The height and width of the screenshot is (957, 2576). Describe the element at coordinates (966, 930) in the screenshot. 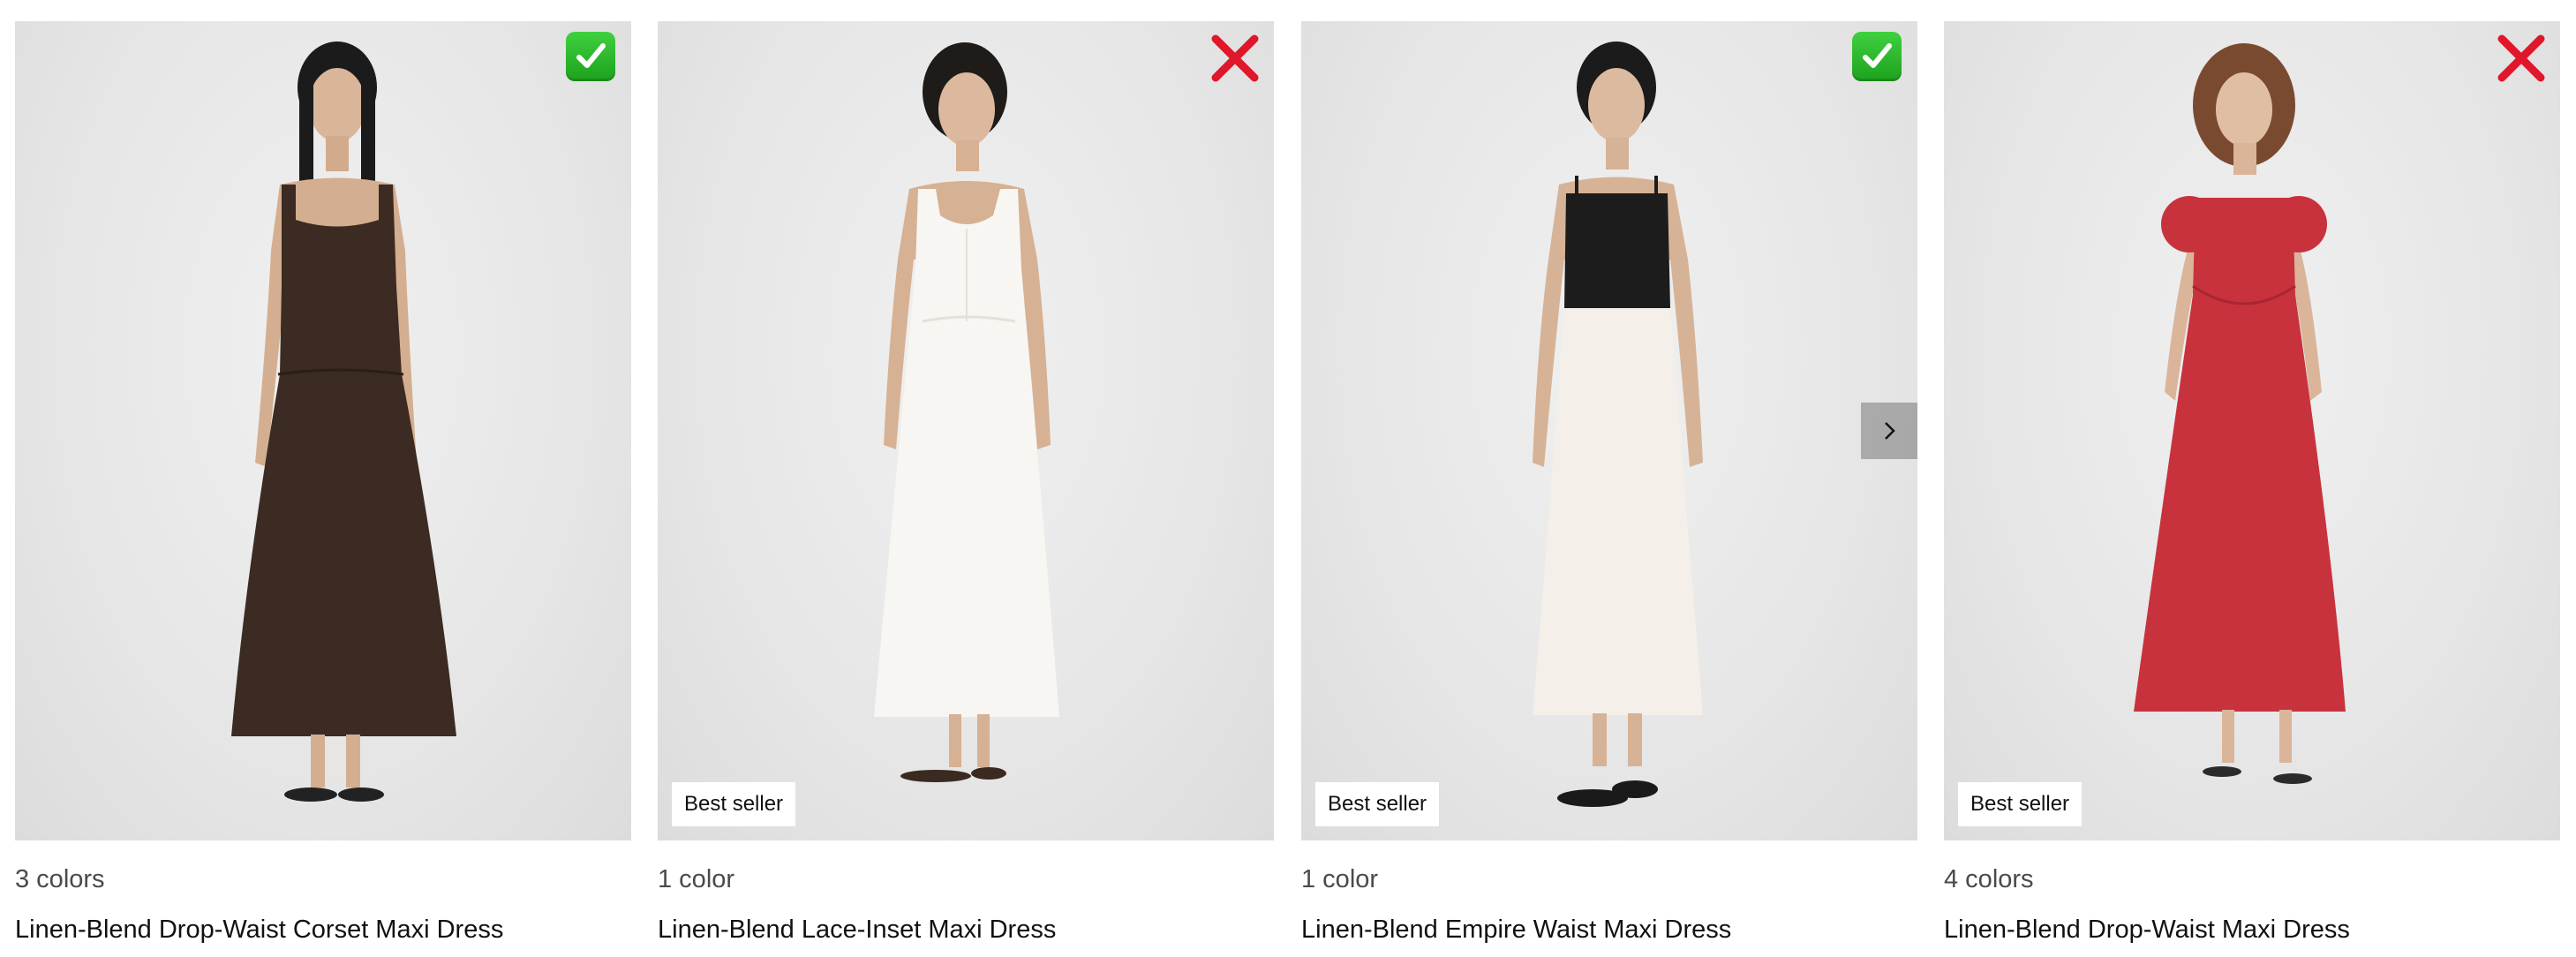

I see `product-title: Linen-Blend Lace-Inset Maxi Dress` at that location.